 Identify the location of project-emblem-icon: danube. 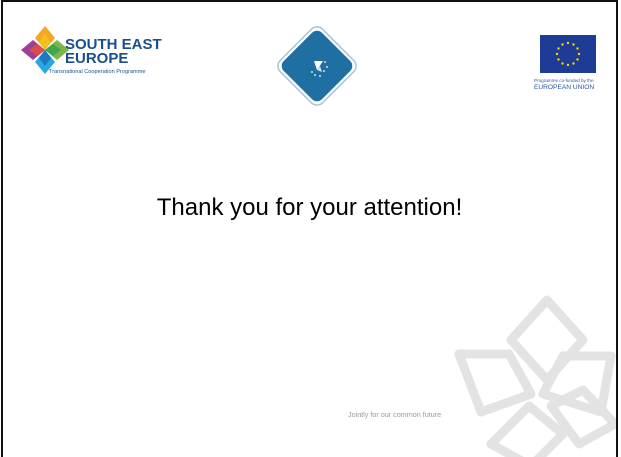
(317, 66).